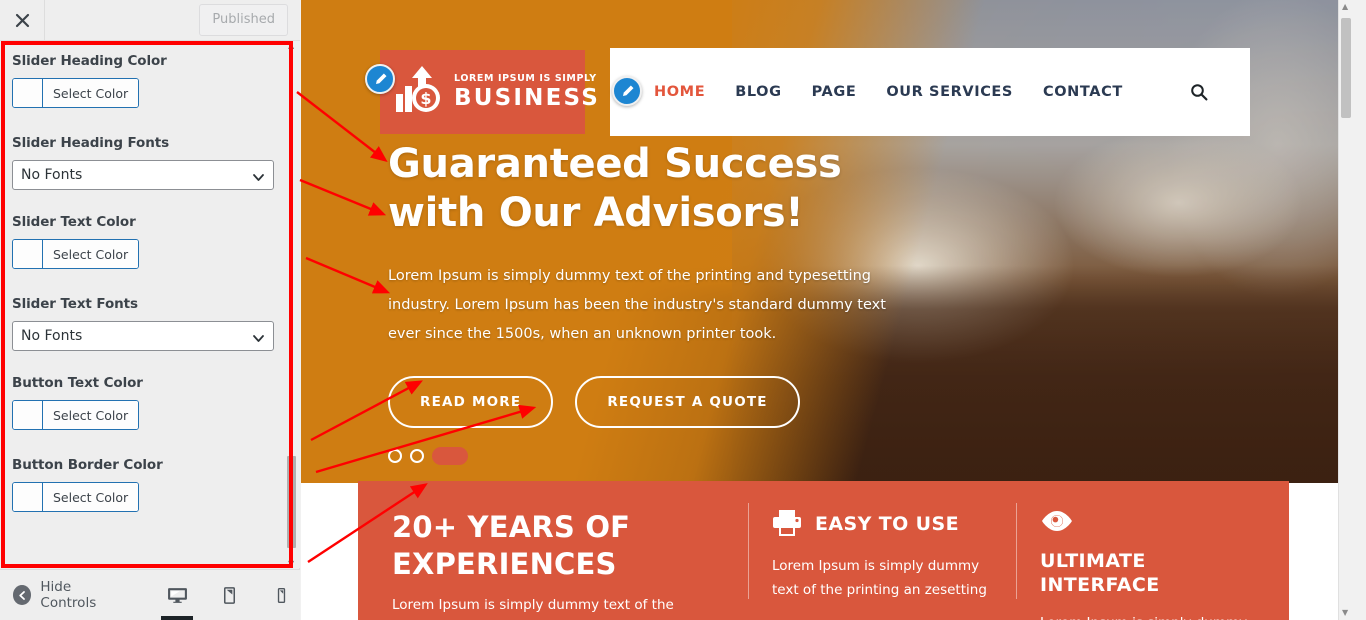 Image resolution: width=1366 pixels, height=620 pixels. What do you see at coordinates (87, 465) in the screenshot?
I see `control-label: Button Border Color` at bounding box center [87, 465].